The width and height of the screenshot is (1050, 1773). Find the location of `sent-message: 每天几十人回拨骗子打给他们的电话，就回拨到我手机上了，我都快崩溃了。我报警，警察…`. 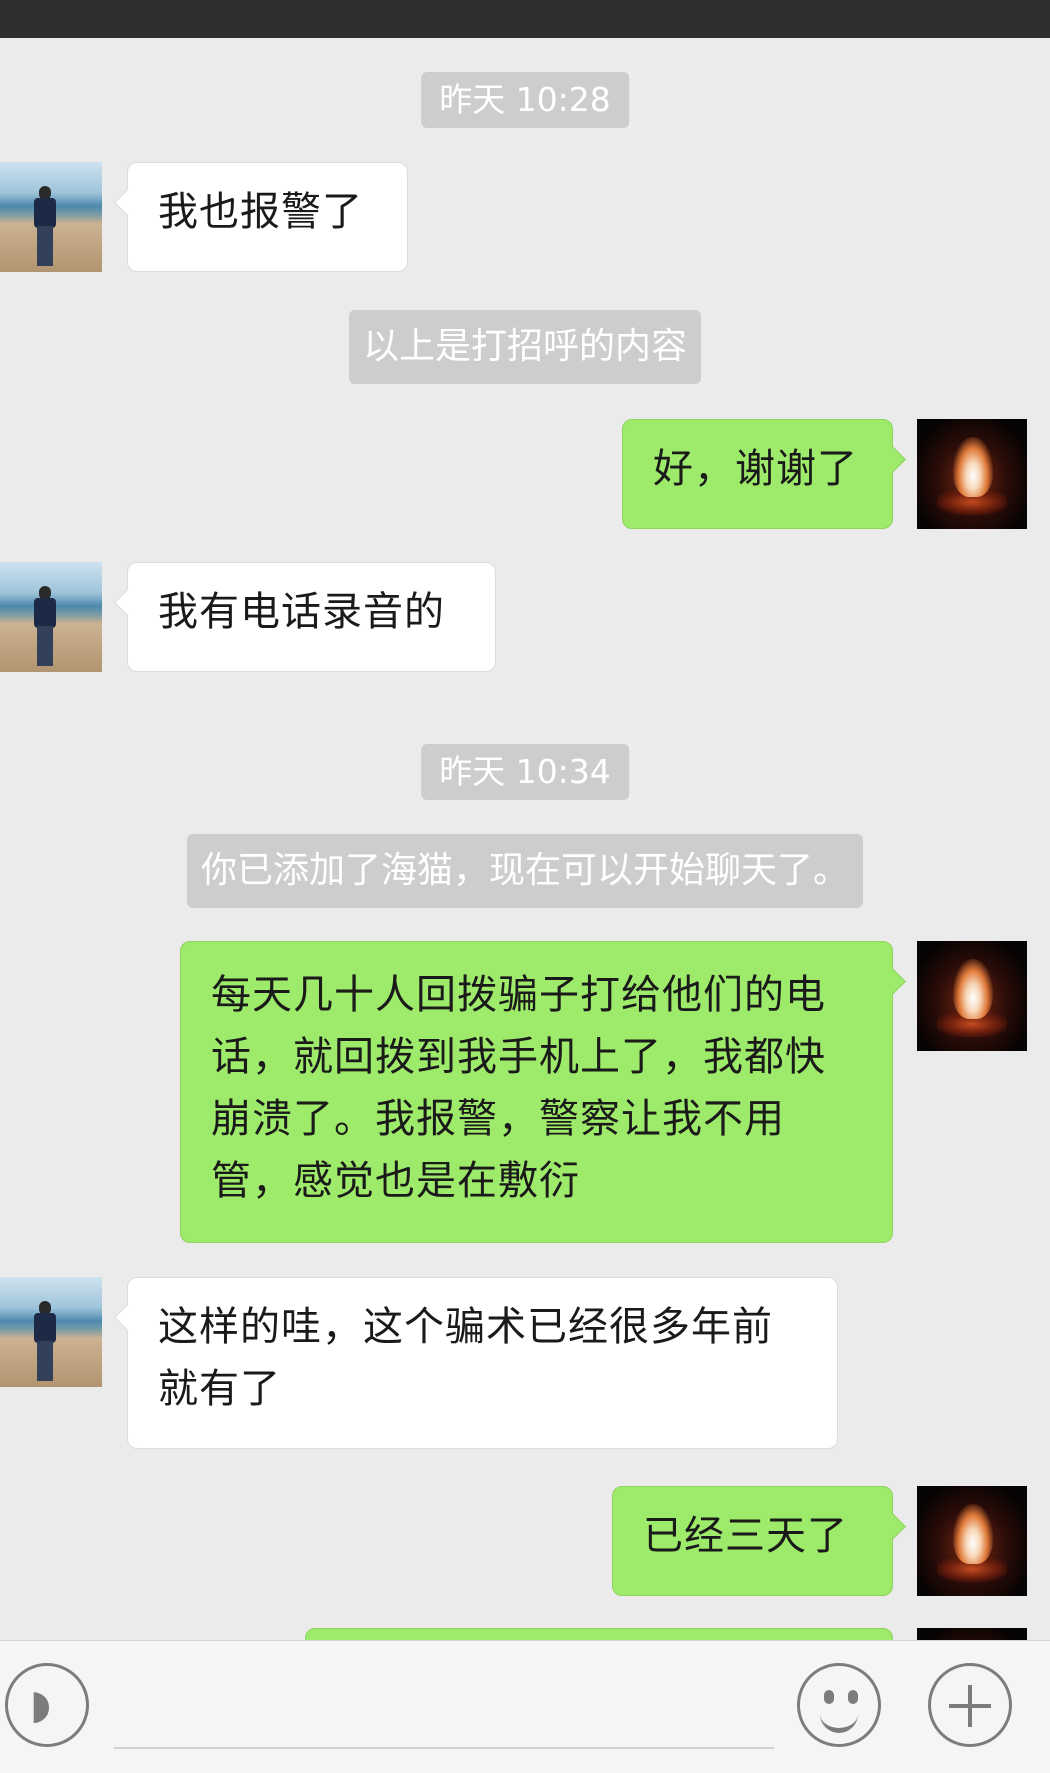

sent-message: 每天几十人回拨骗子打给他们的电话，就回拨到我手机上了，我都快崩溃了。我报警，警察… is located at coordinates (543, 1092).